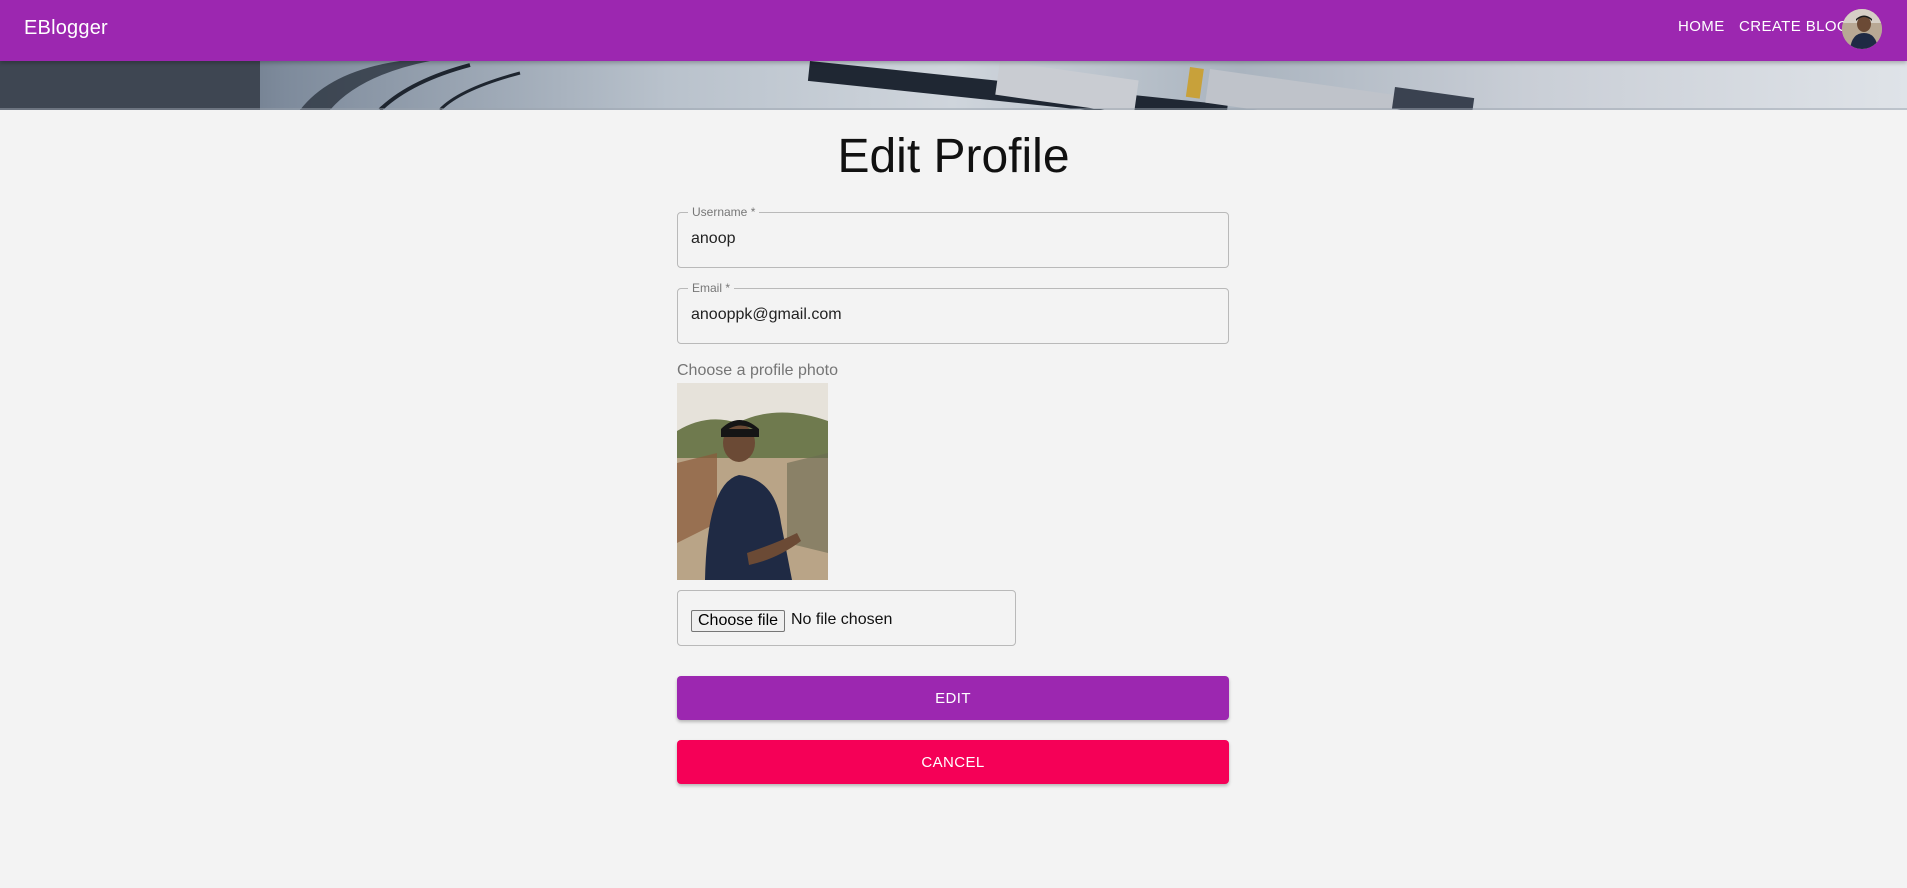 This screenshot has width=1907, height=888. I want to click on choose-file-button: Choose file, so click(738, 621).